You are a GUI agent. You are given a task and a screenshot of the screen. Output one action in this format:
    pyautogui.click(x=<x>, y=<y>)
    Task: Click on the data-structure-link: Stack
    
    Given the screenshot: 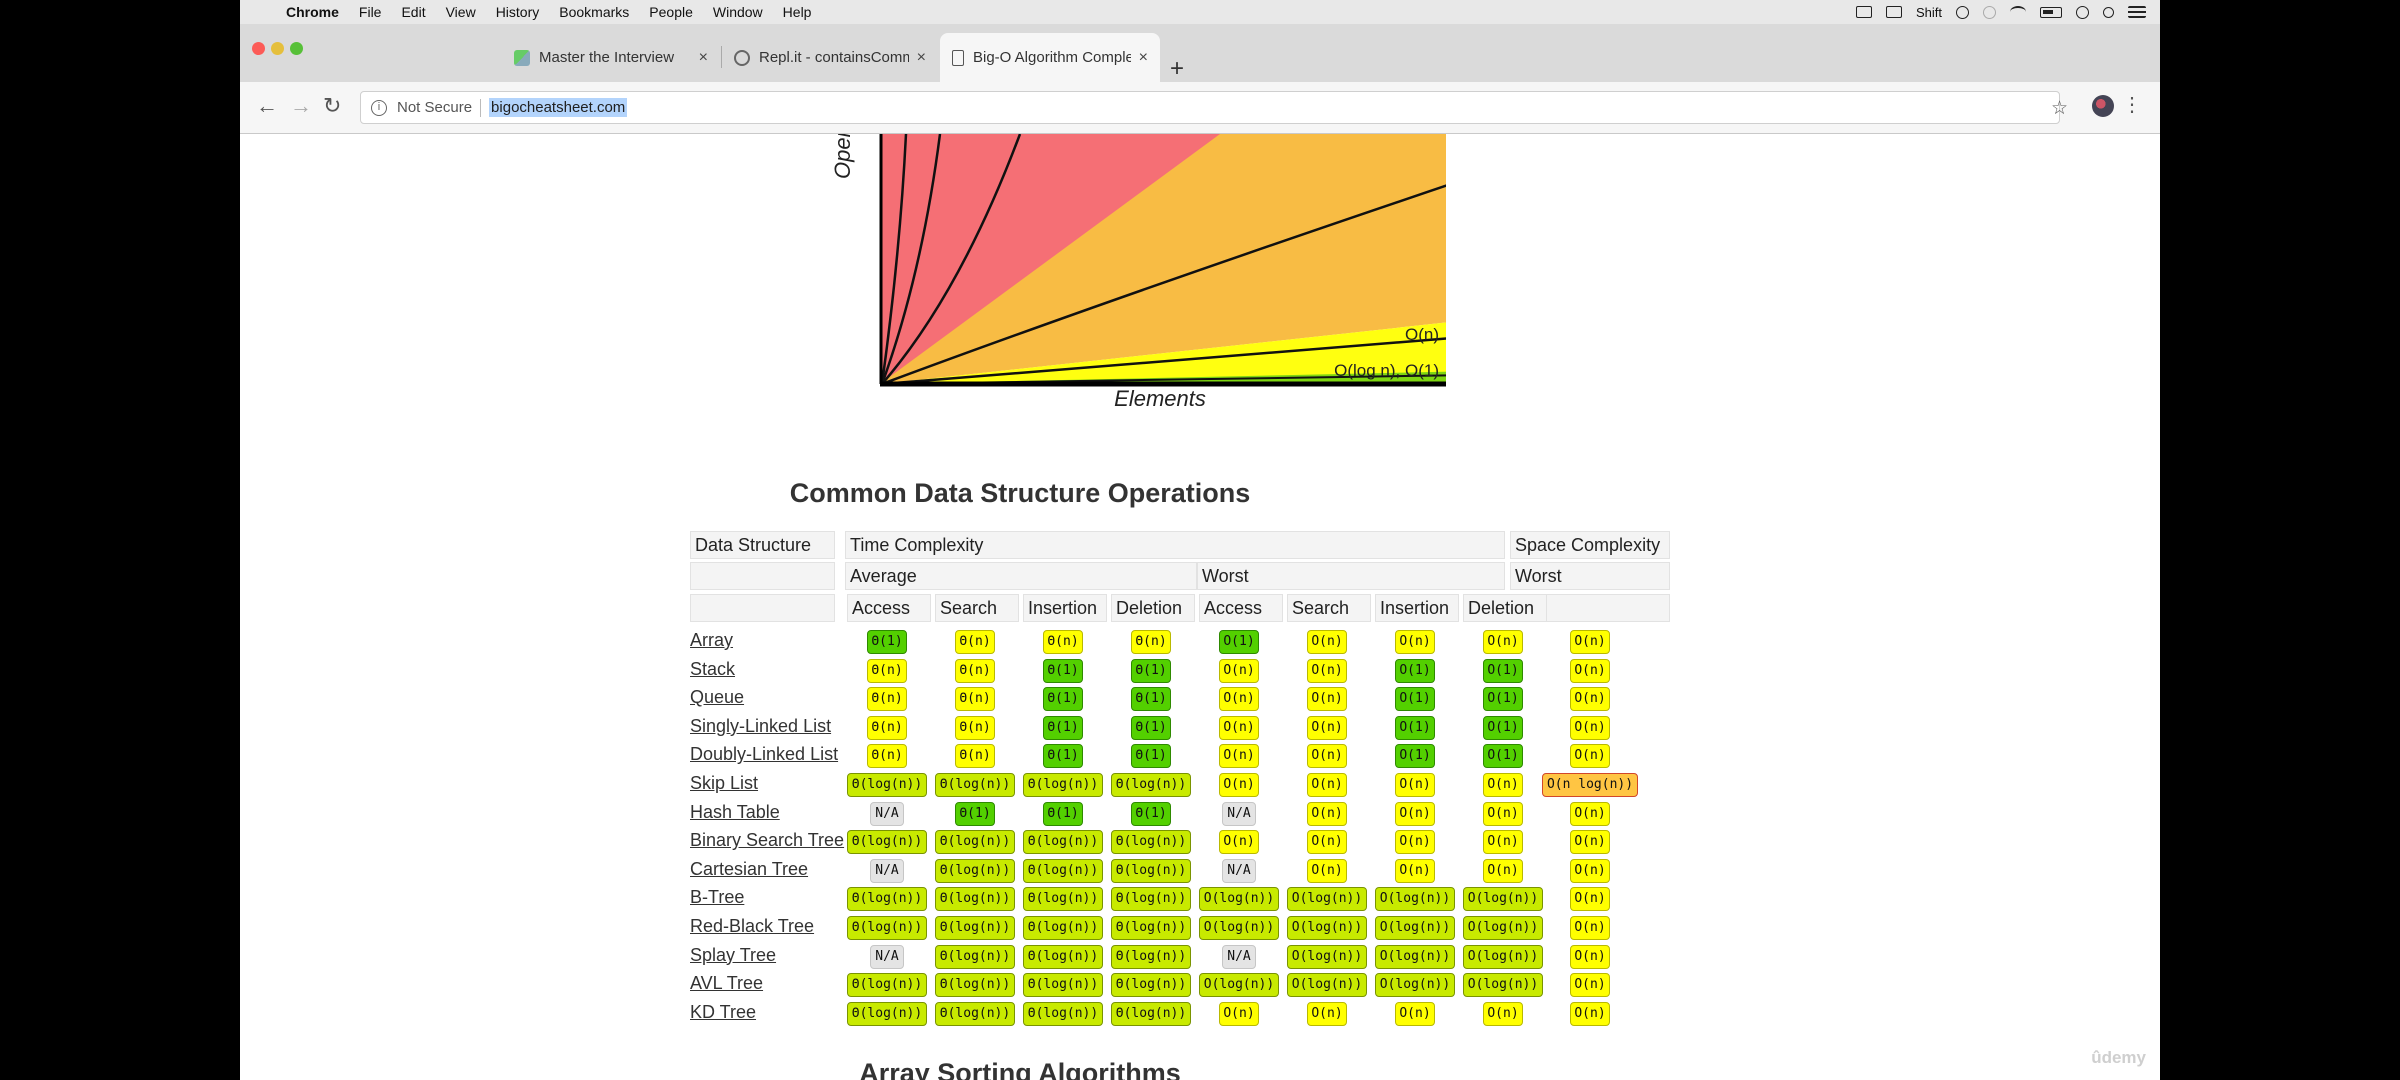 What is the action you would take?
    pyautogui.click(x=712, y=669)
    